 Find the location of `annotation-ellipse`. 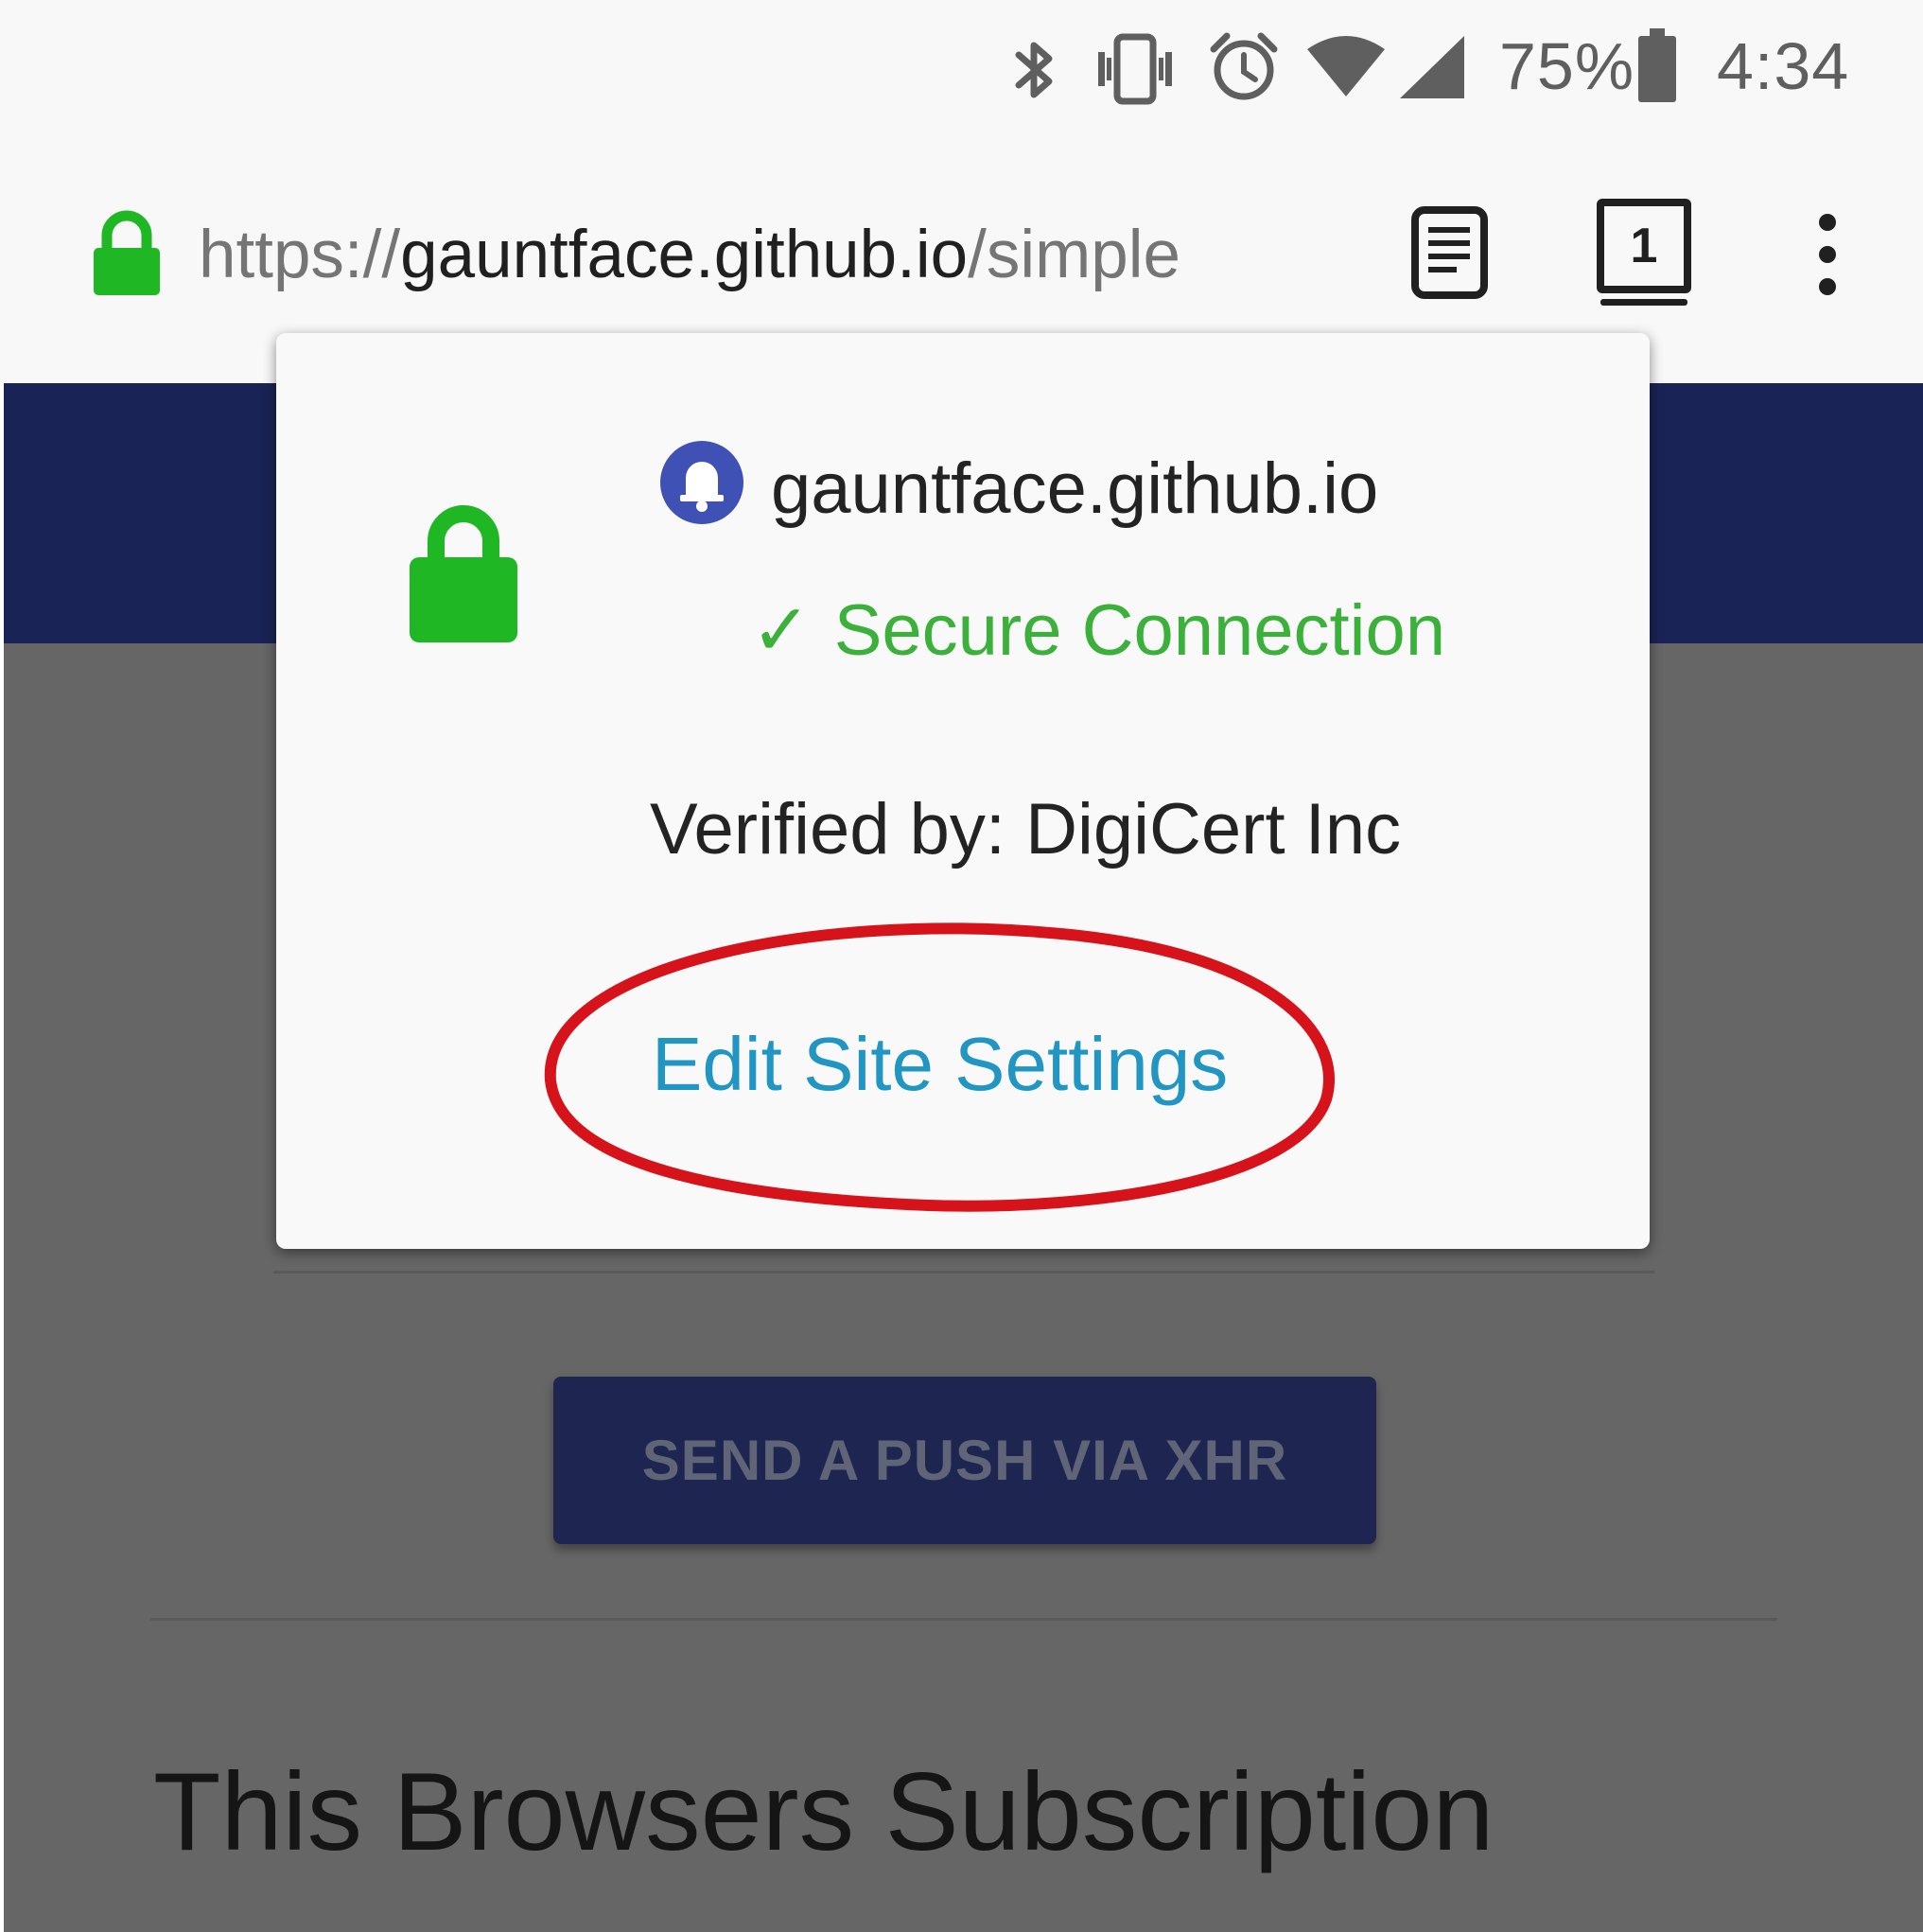

annotation-ellipse is located at coordinates (939, 1067).